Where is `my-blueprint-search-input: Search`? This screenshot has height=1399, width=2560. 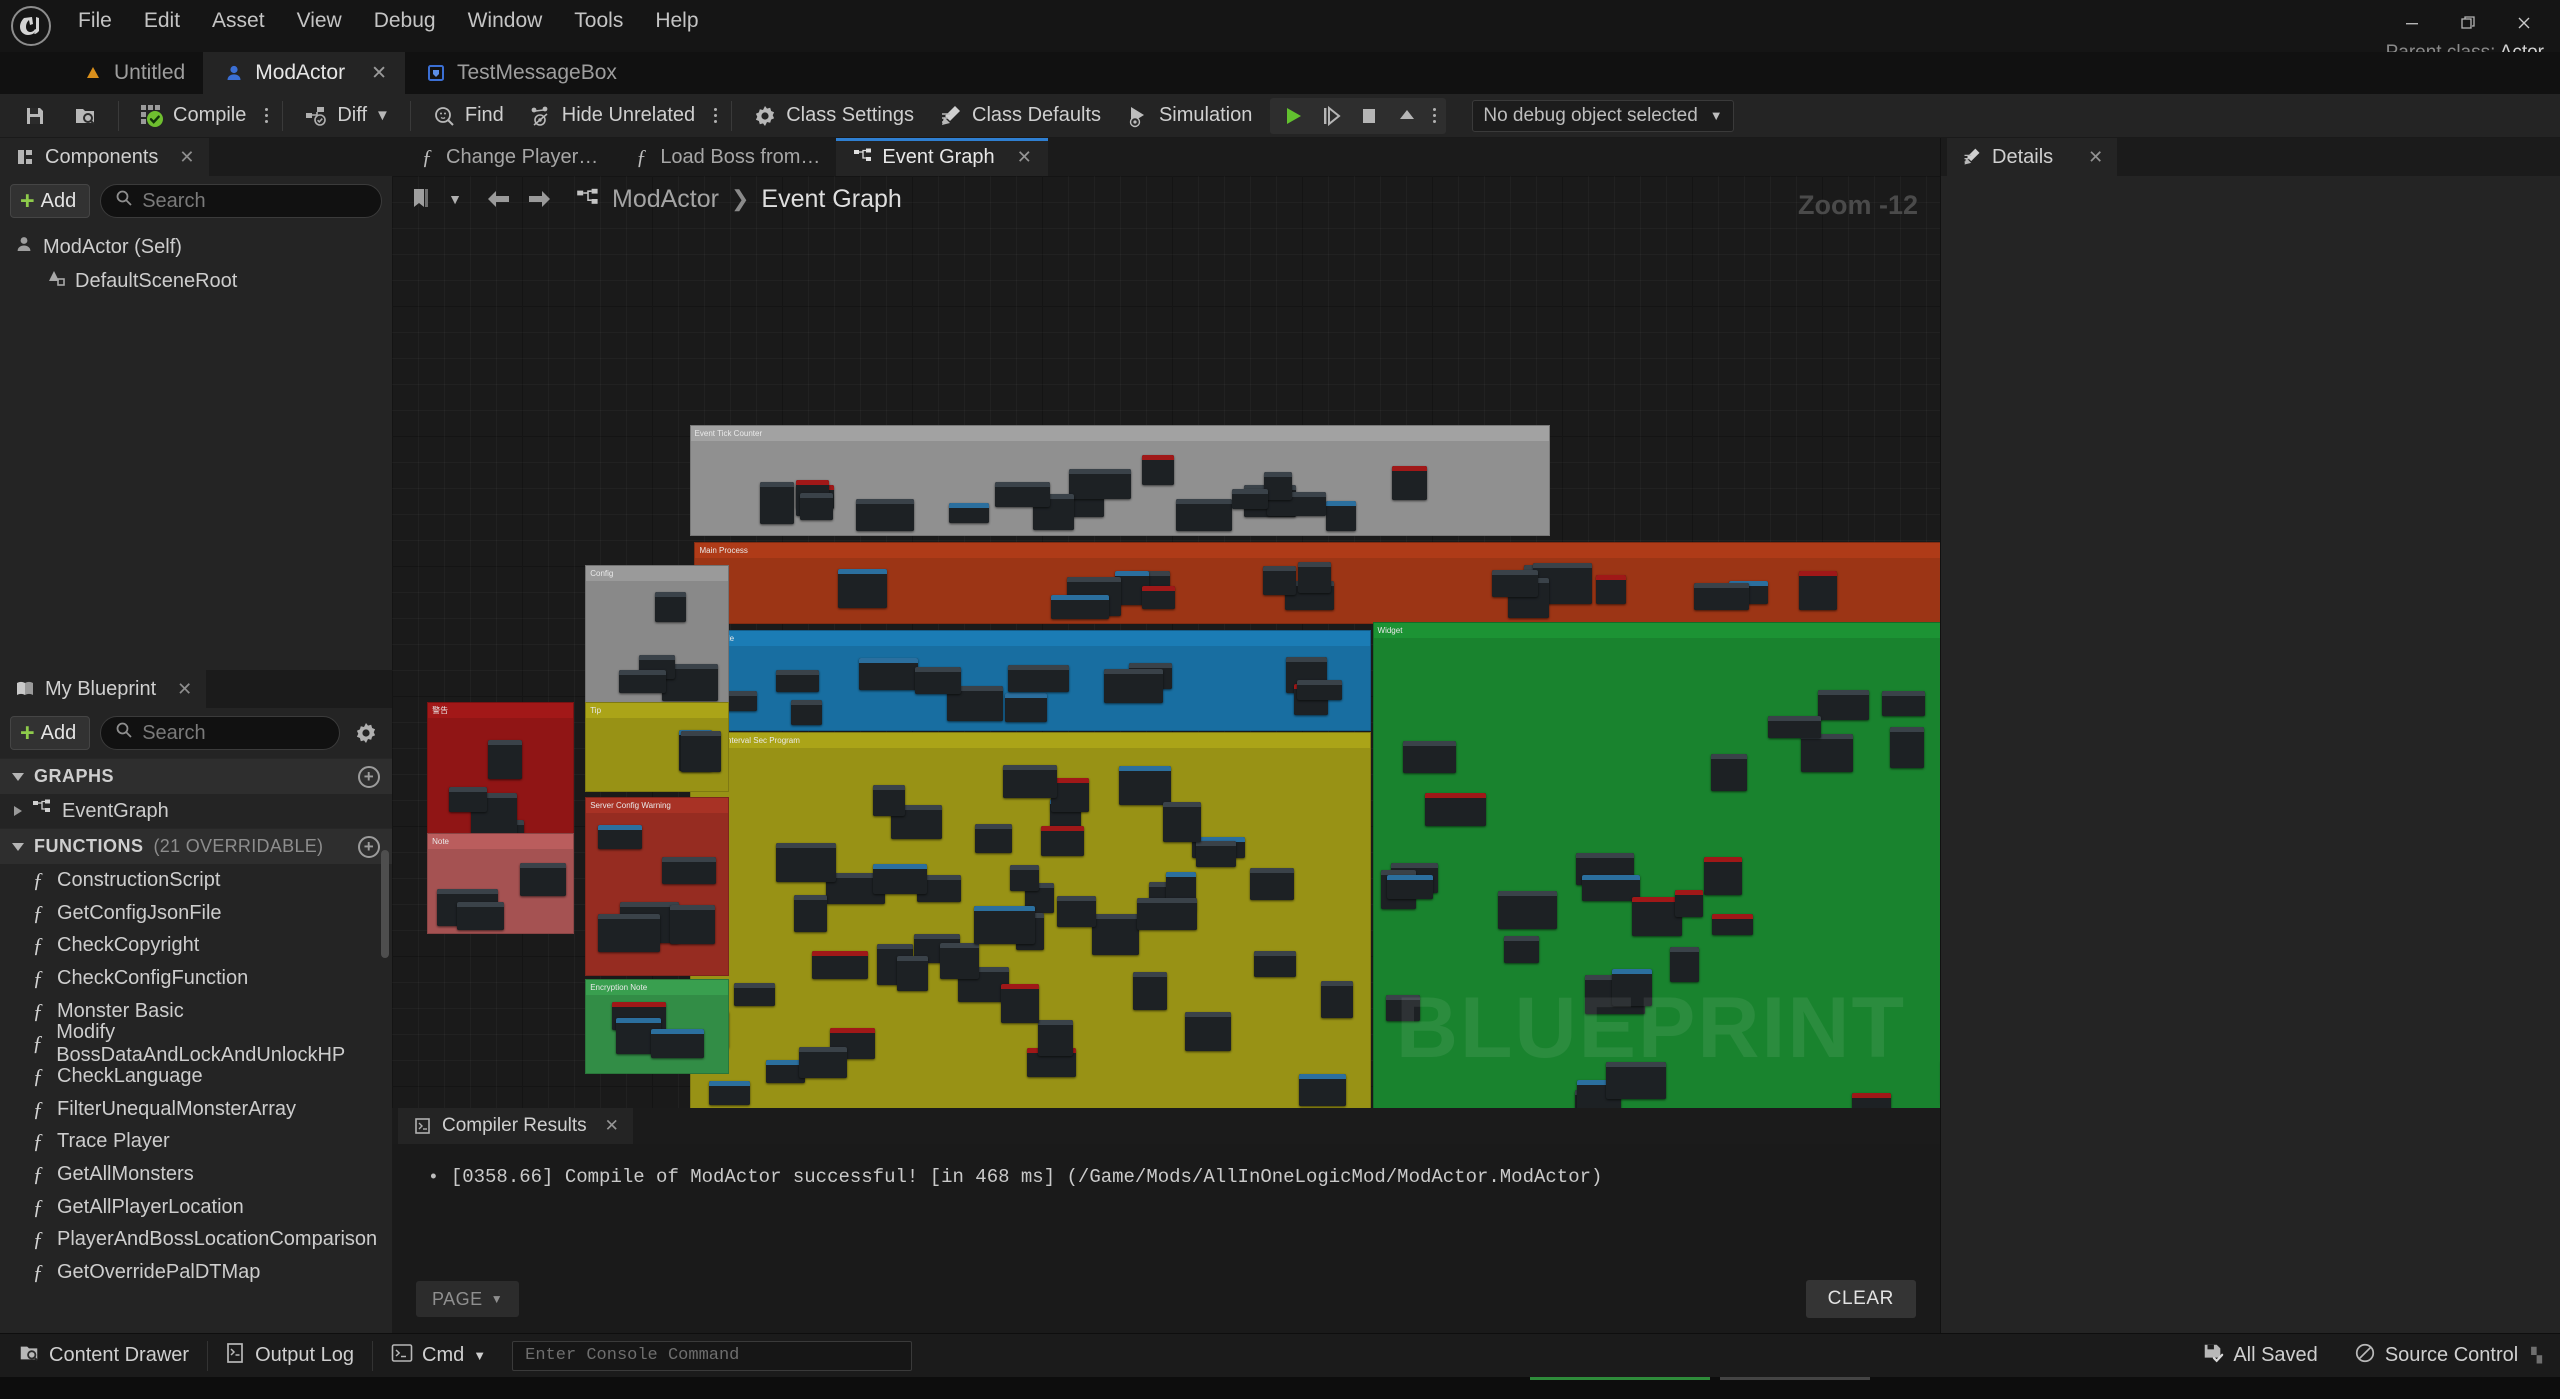 my-blueprint-search-input: Search is located at coordinates (220, 733).